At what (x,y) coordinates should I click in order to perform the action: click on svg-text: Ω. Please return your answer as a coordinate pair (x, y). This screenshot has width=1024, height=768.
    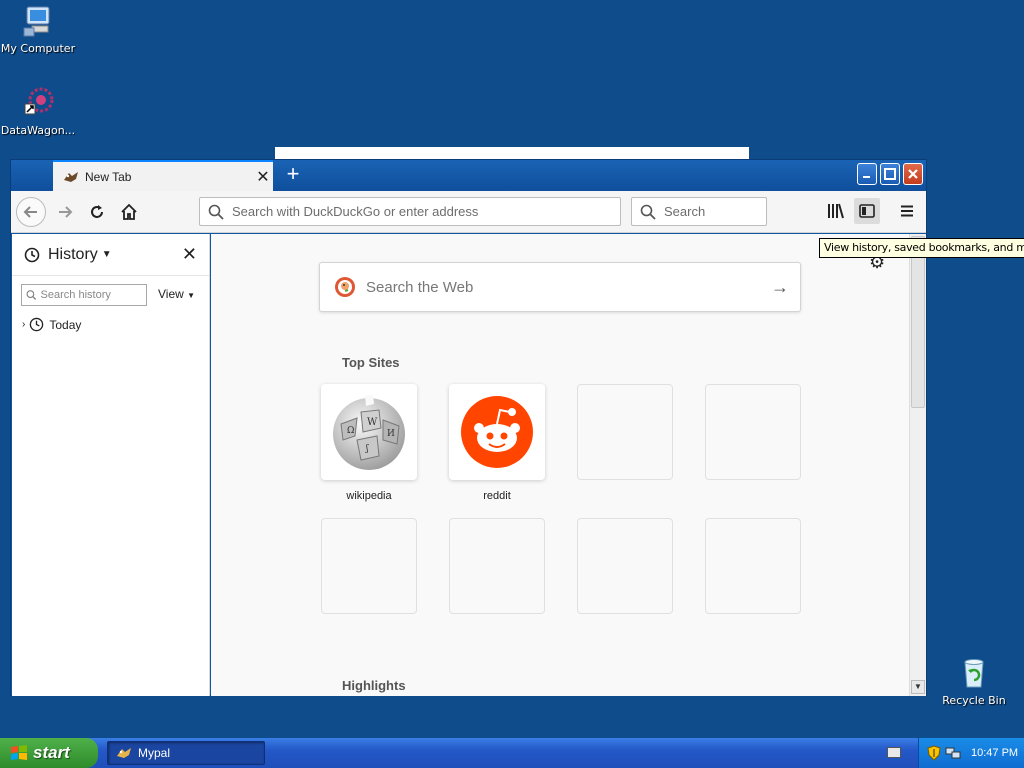
    Looking at the image, I should click on (350, 431).